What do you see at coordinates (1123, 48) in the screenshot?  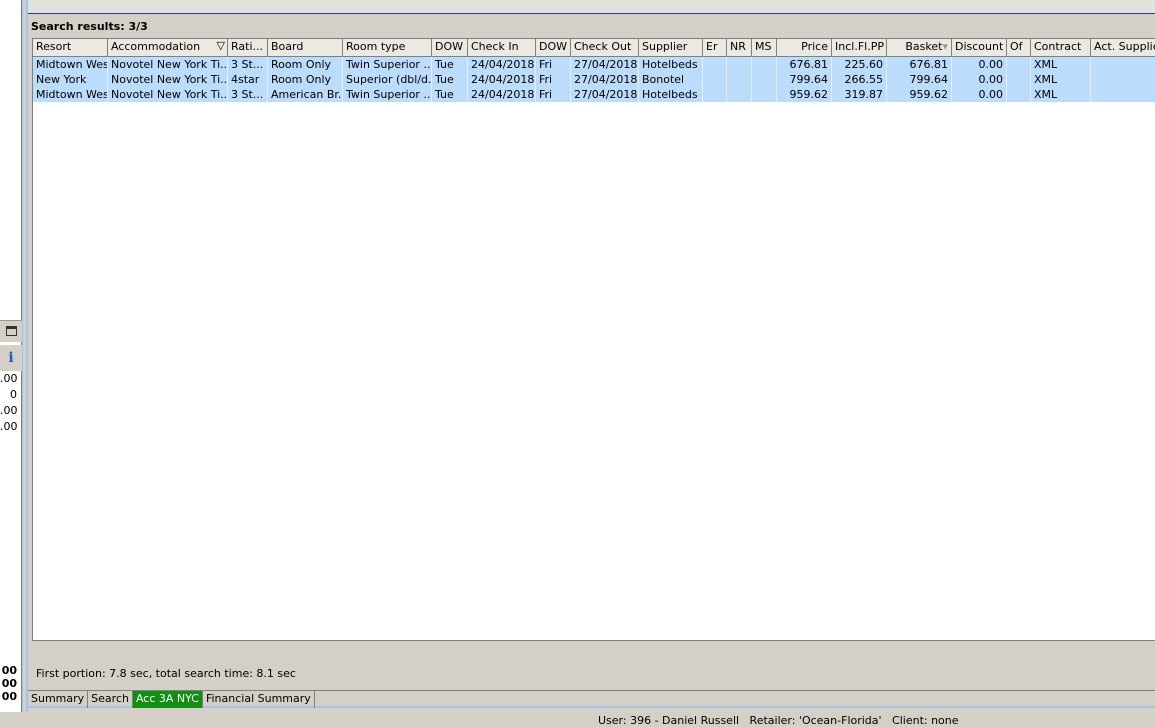 I see `column-header: Act. Supplier` at bounding box center [1123, 48].